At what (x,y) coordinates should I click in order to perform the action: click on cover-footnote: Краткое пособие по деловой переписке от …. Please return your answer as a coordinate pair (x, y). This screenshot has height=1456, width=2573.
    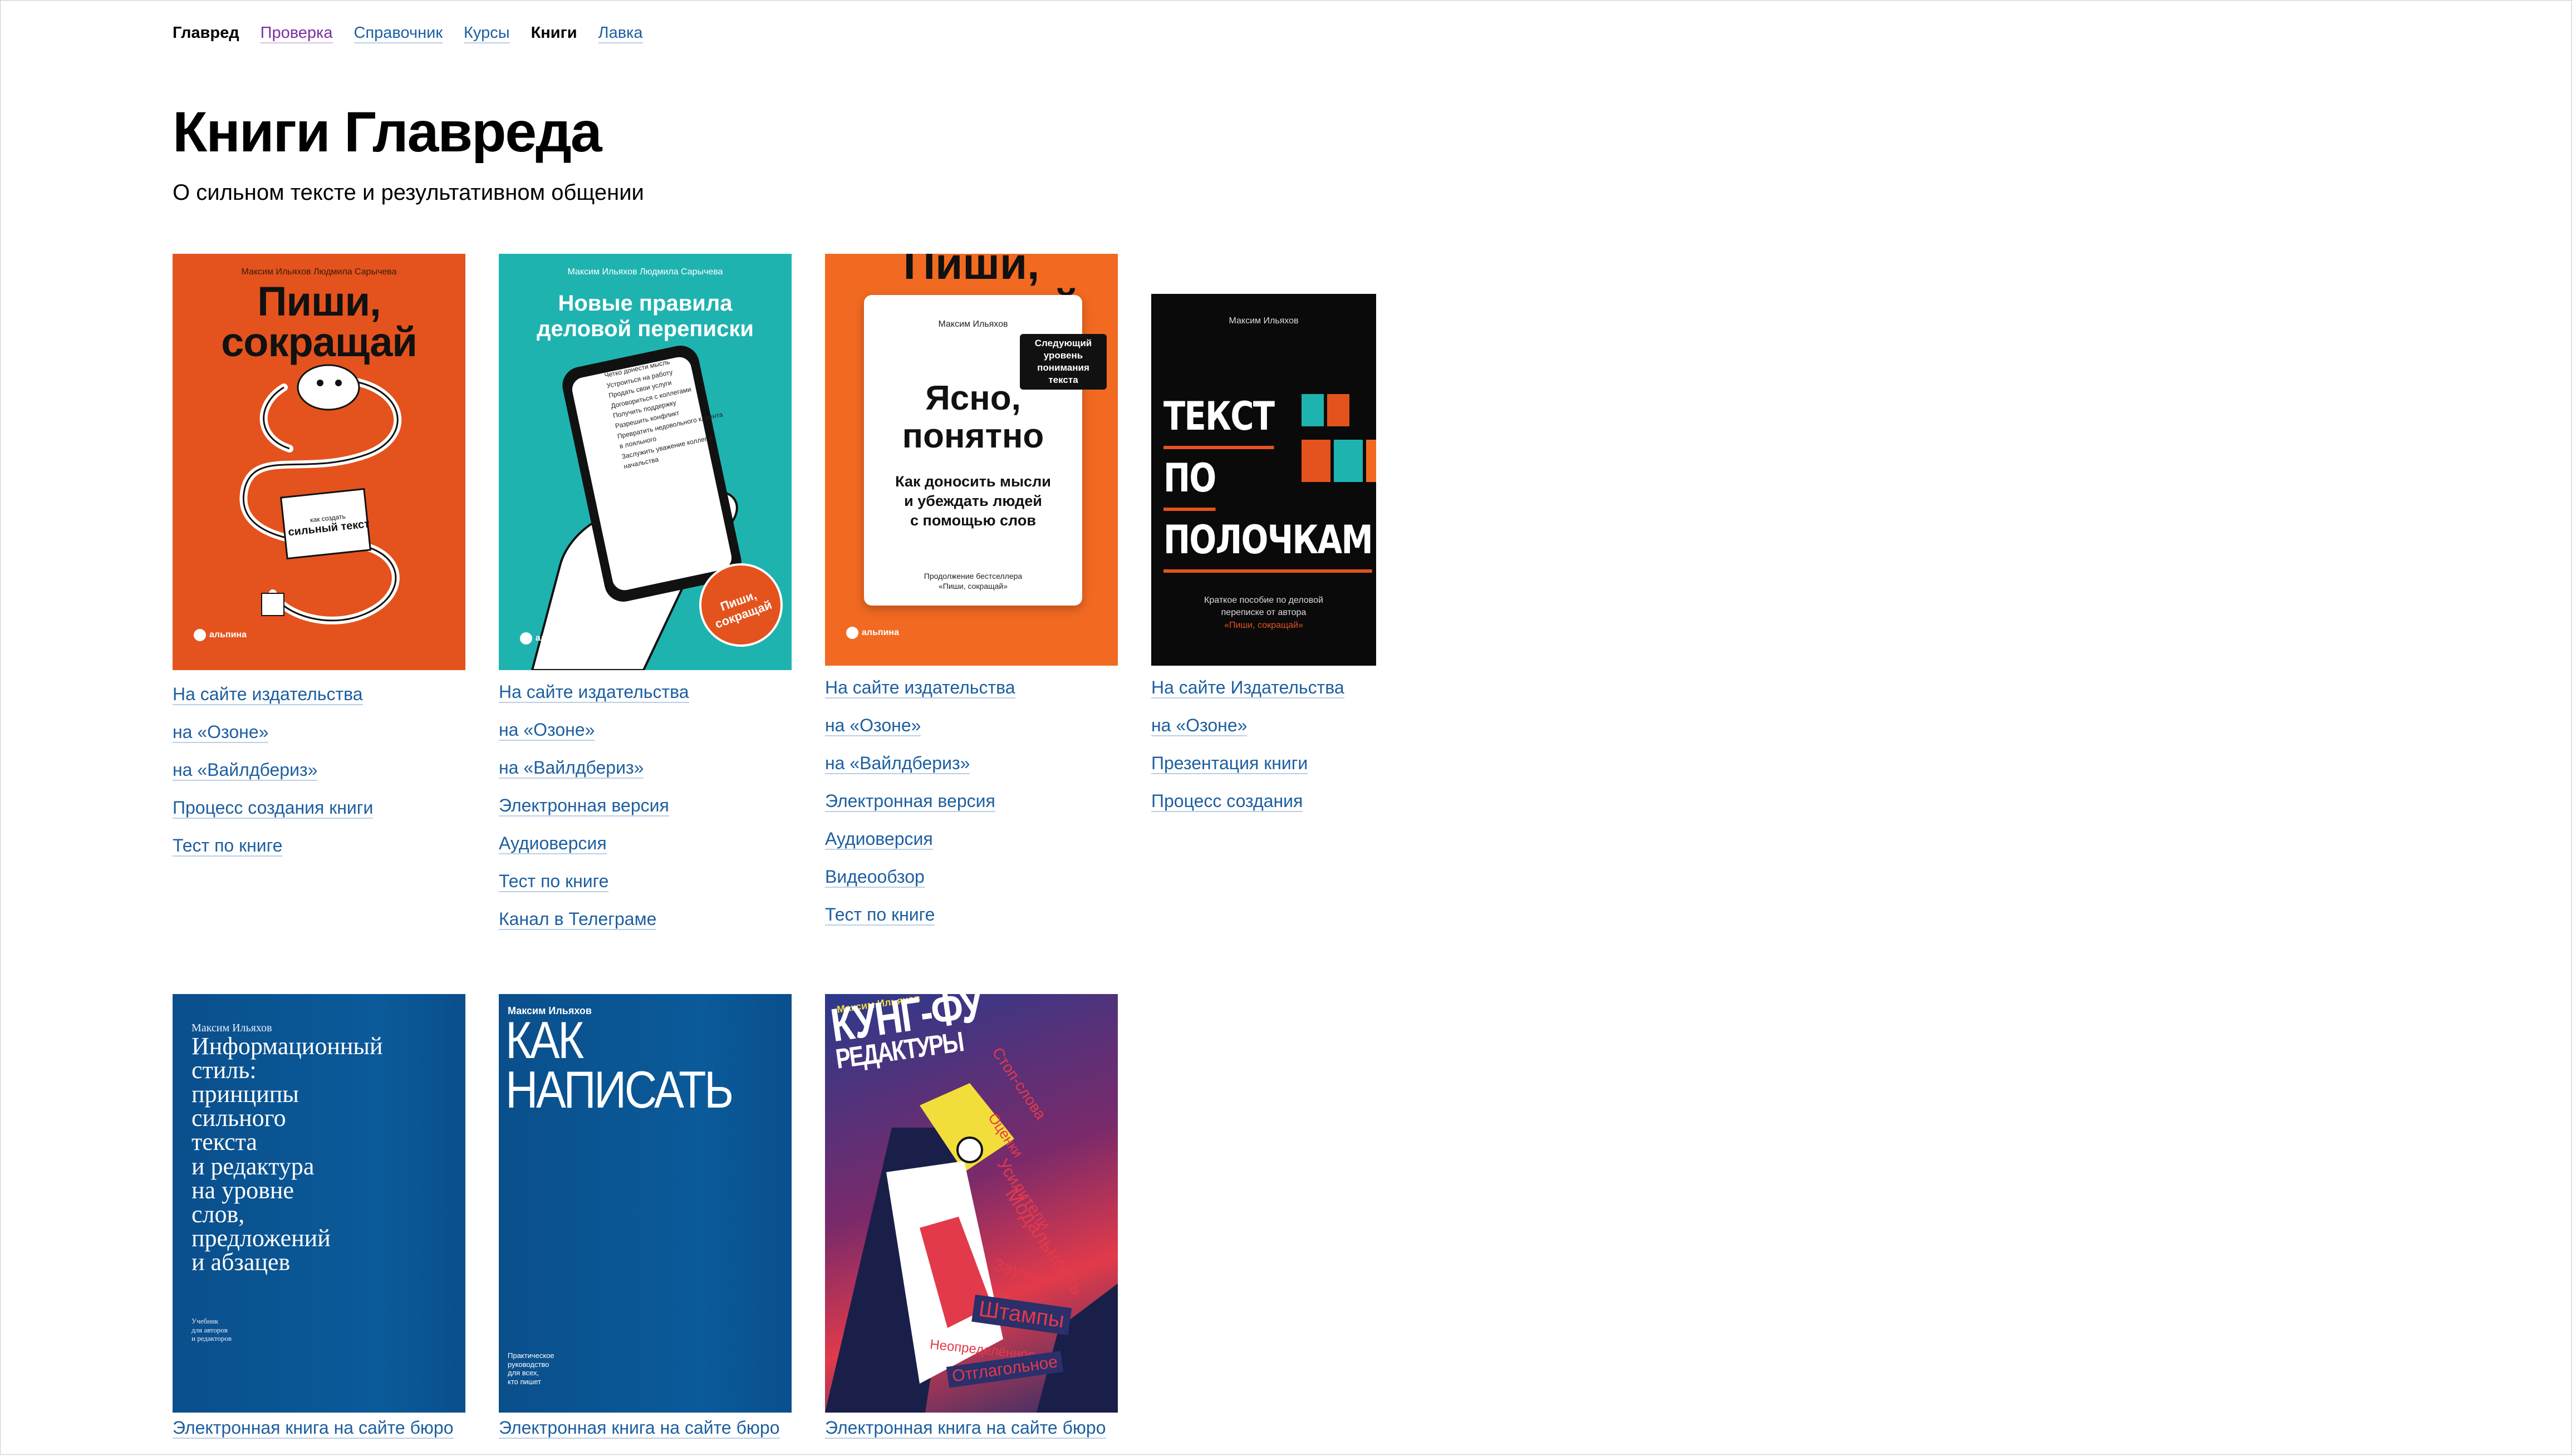
    Looking at the image, I should click on (1263, 613).